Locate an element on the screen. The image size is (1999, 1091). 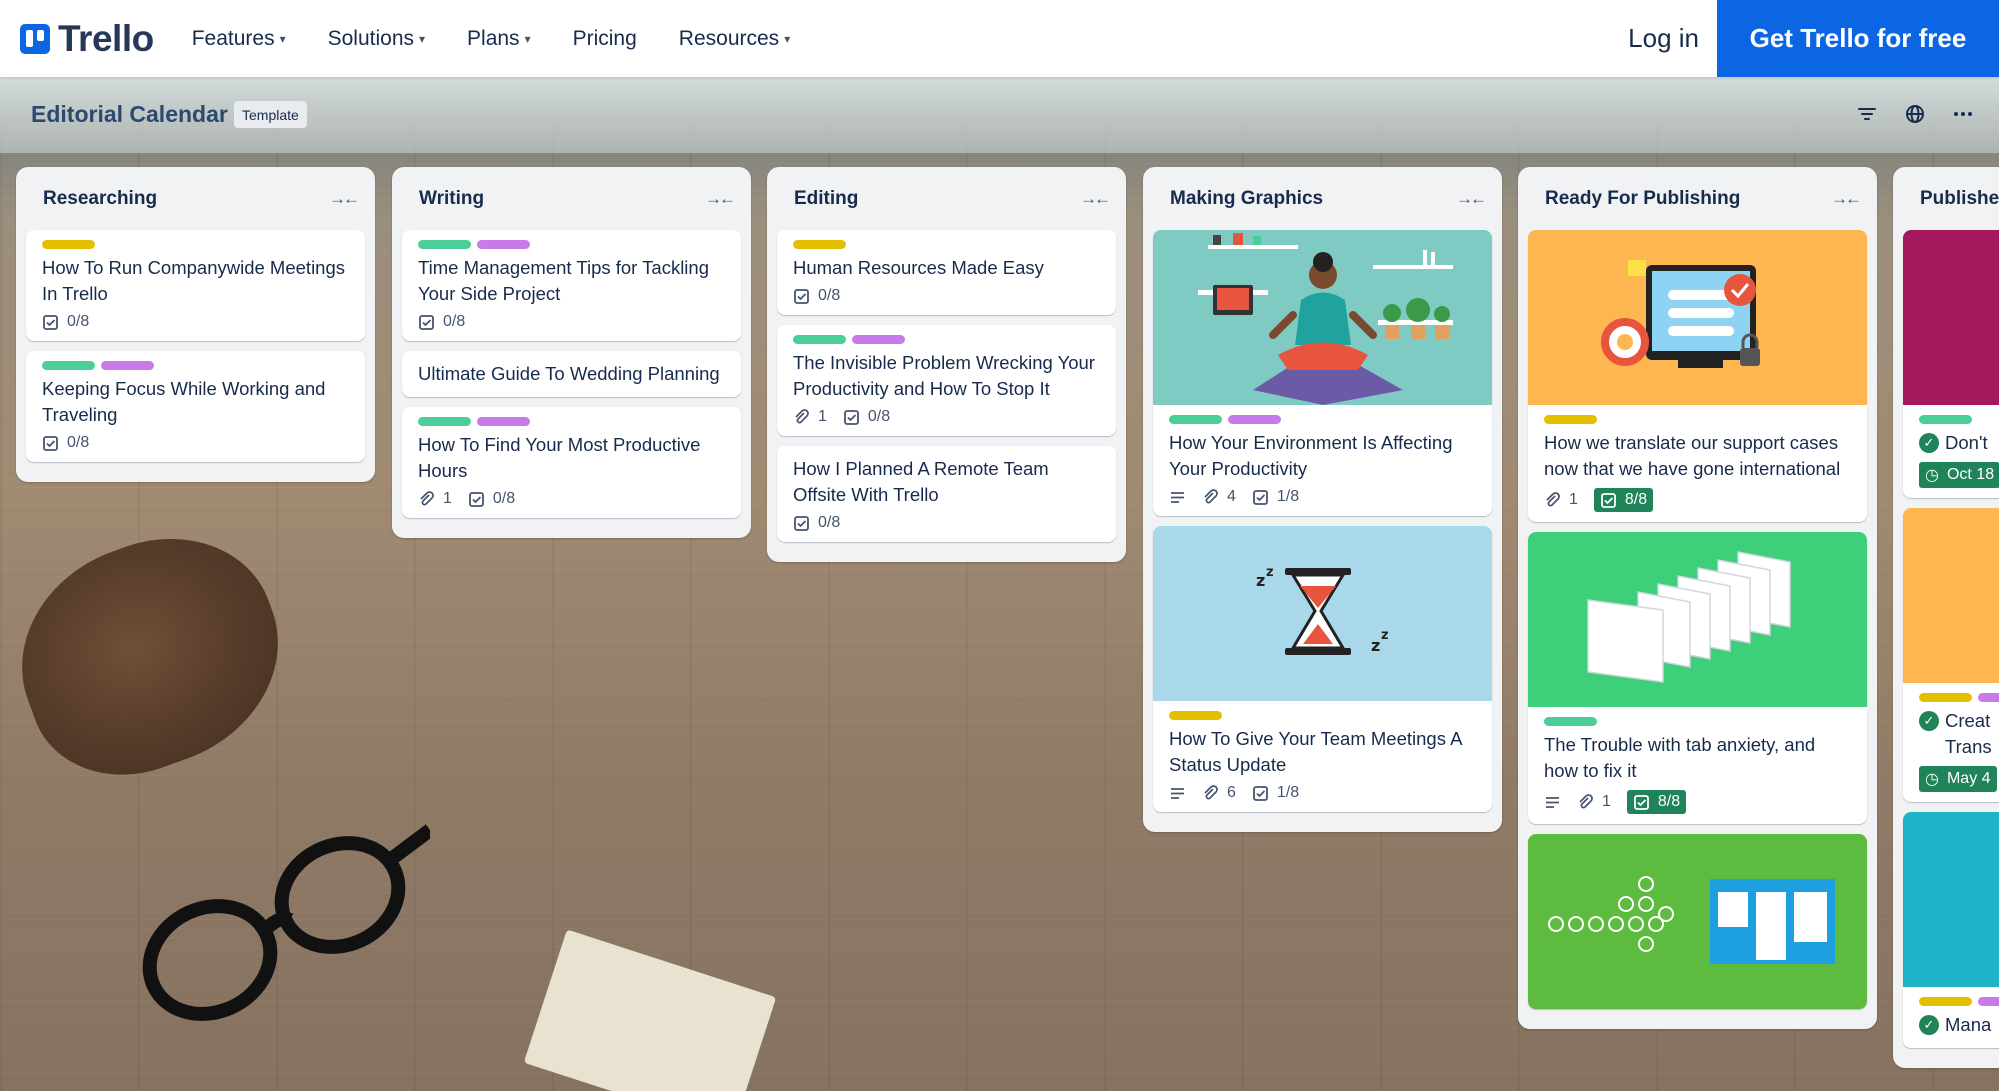
nav-solutions: Solutions ▾ is located at coordinates (376, 39).